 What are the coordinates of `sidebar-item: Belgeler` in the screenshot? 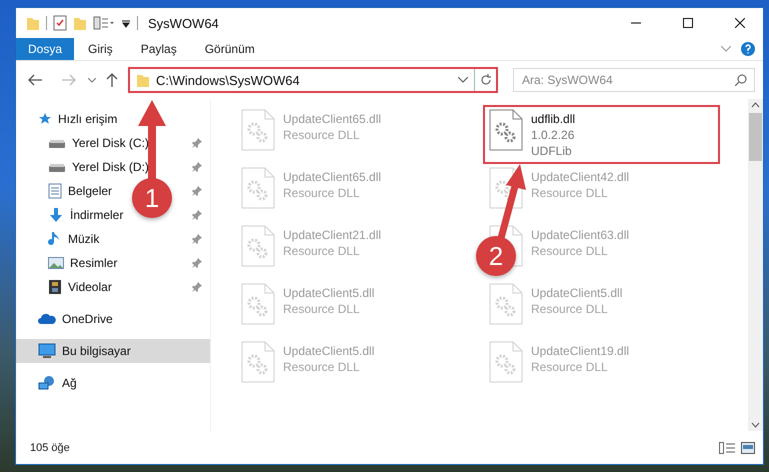 It's located at (90, 191).